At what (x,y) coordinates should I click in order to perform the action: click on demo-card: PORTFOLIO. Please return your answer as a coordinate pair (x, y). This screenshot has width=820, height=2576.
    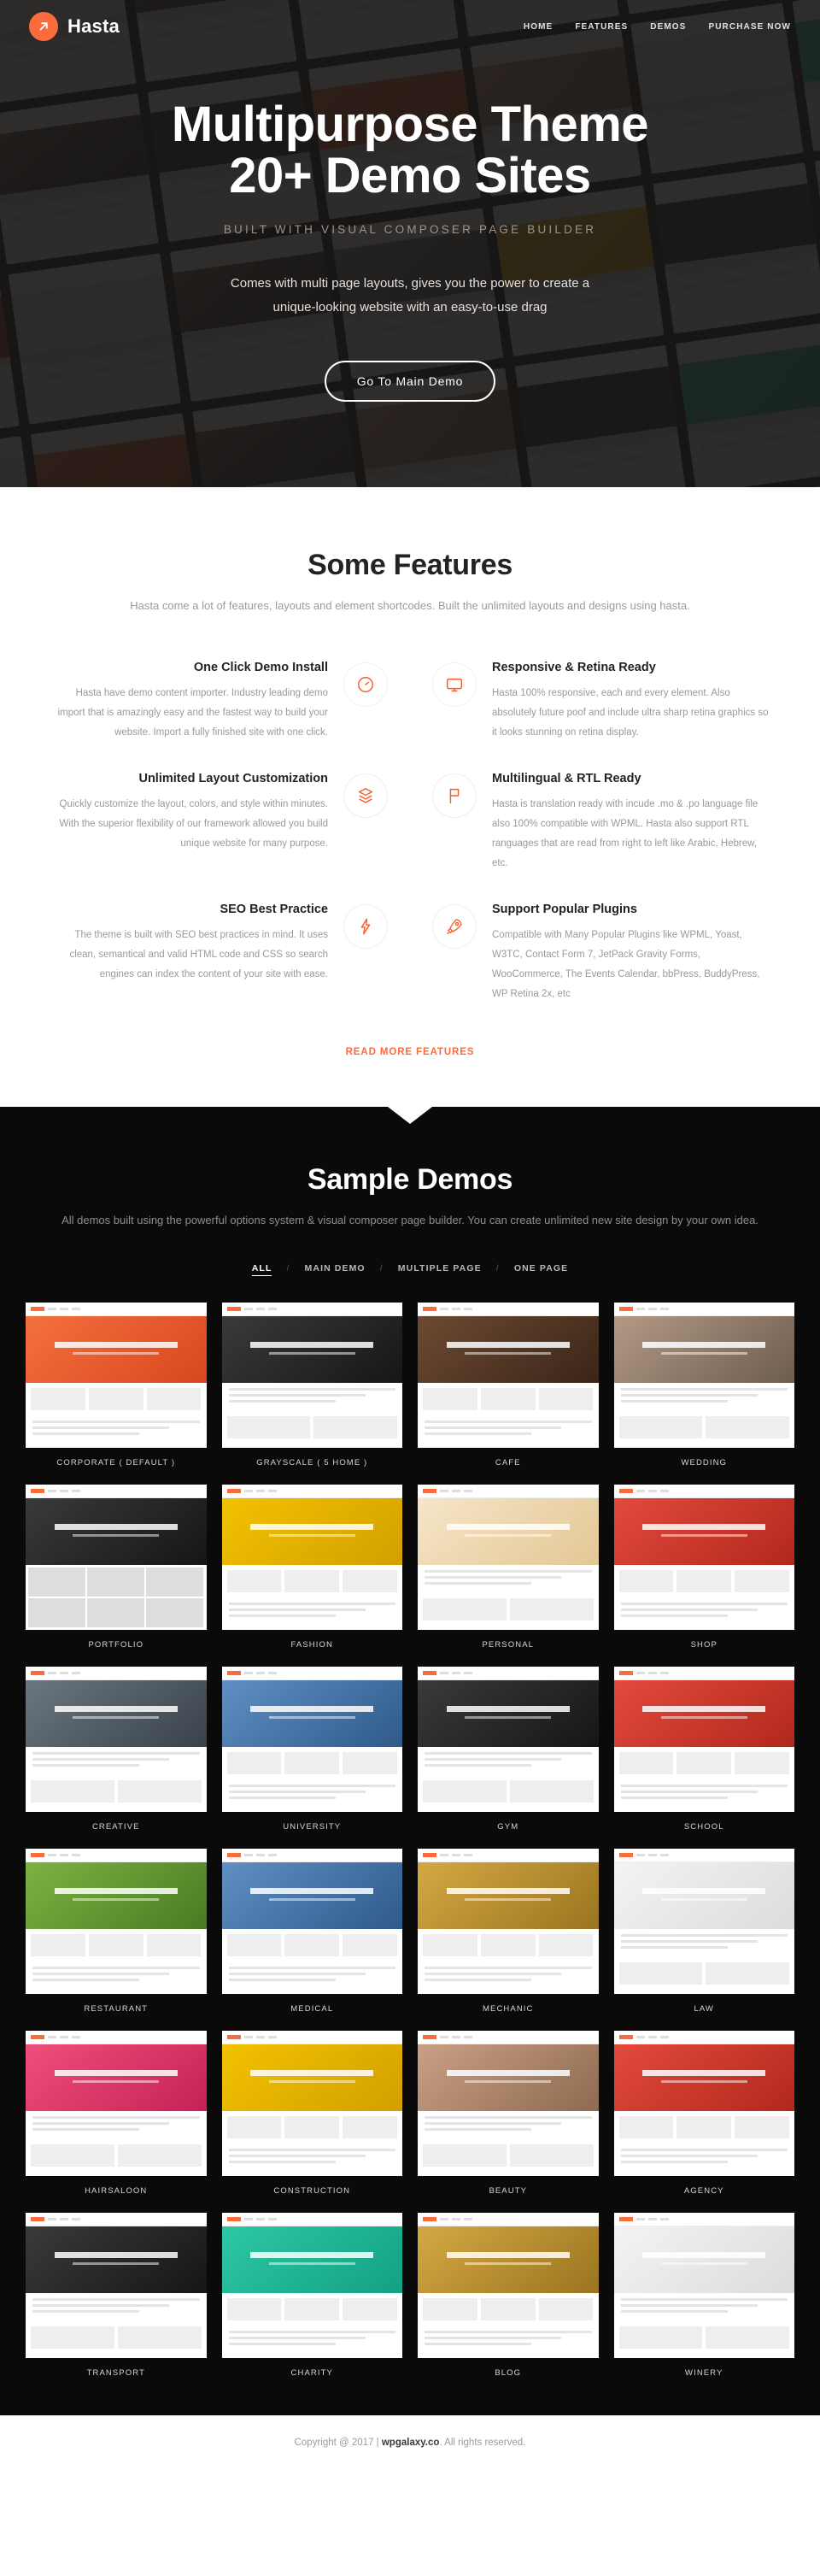
    Looking at the image, I should click on (116, 1567).